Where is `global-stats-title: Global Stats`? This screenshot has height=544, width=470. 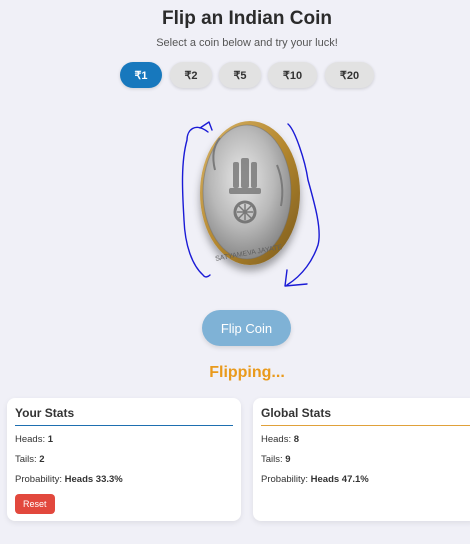 global-stats-title: Global Stats is located at coordinates (365, 416).